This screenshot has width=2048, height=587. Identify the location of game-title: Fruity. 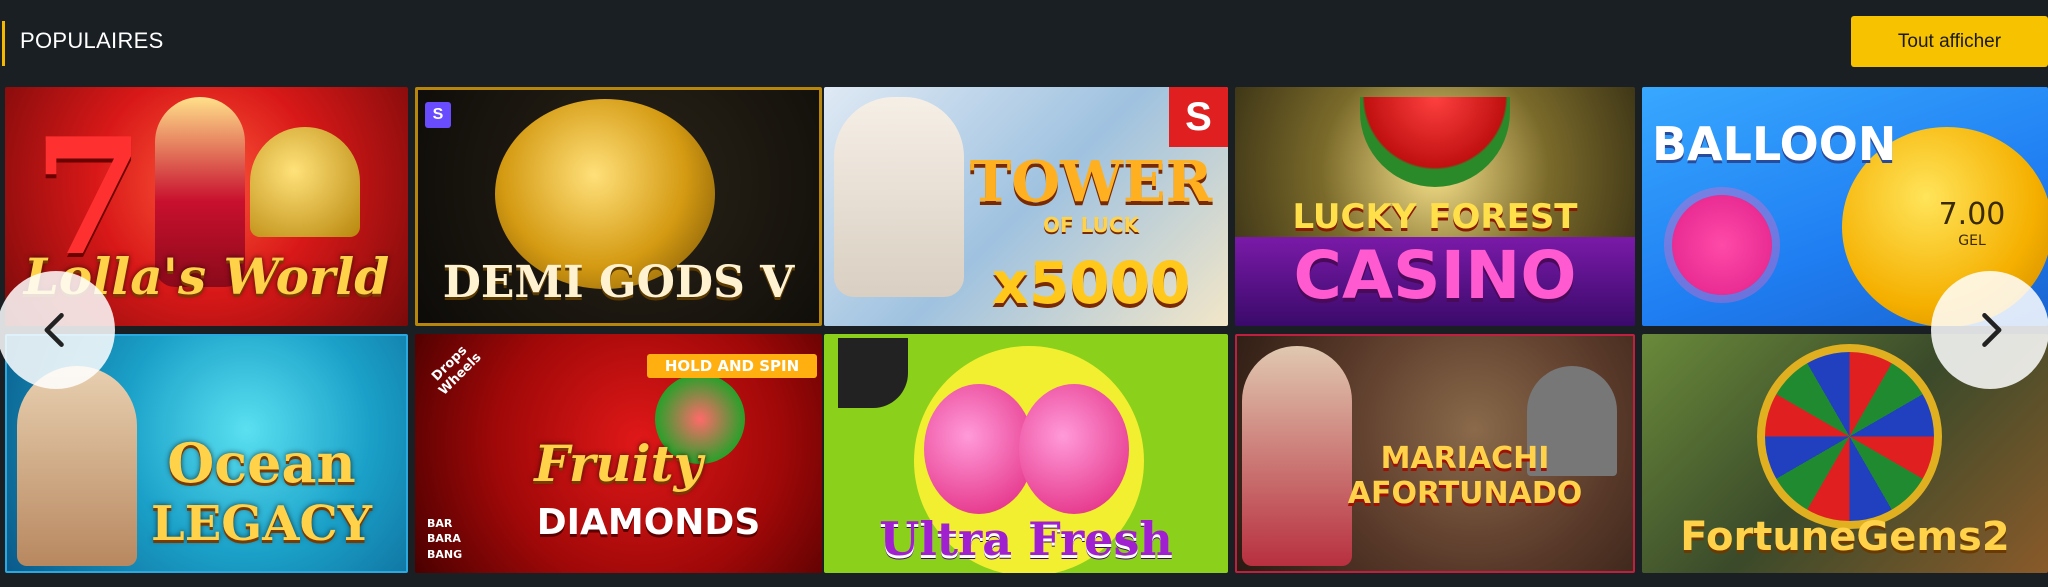
(618, 463).